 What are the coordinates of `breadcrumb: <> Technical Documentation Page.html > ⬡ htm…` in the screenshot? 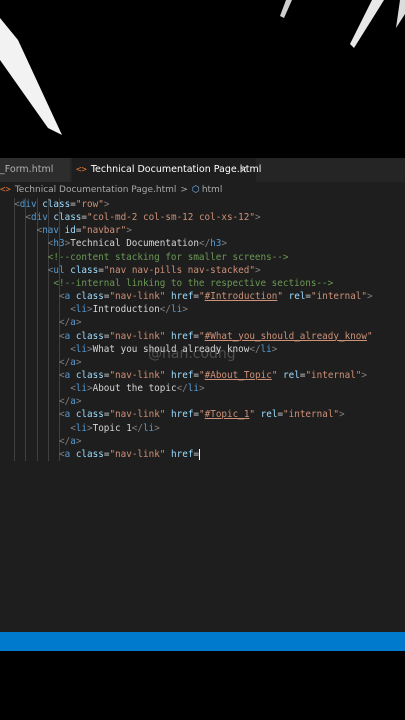 It's located at (202, 190).